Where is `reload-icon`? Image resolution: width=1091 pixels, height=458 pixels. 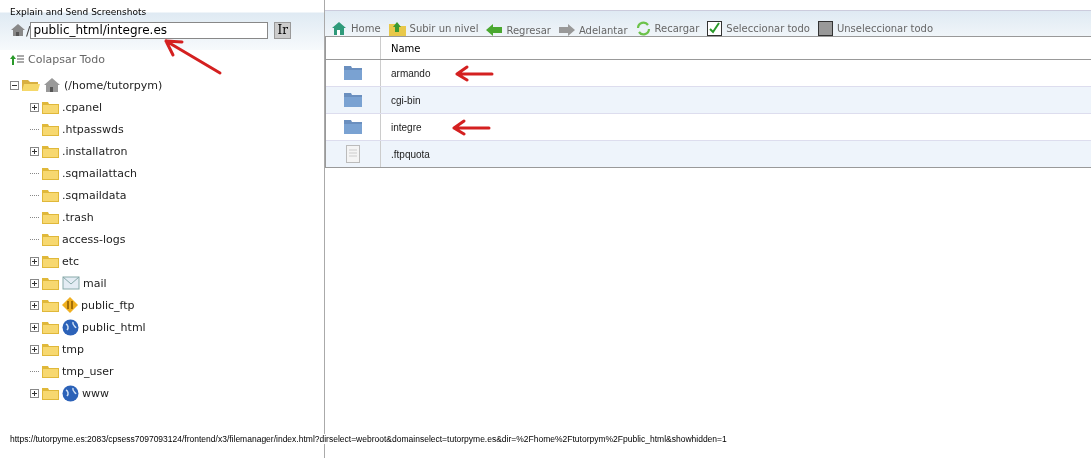
reload-icon is located at coordinates (643, 28).